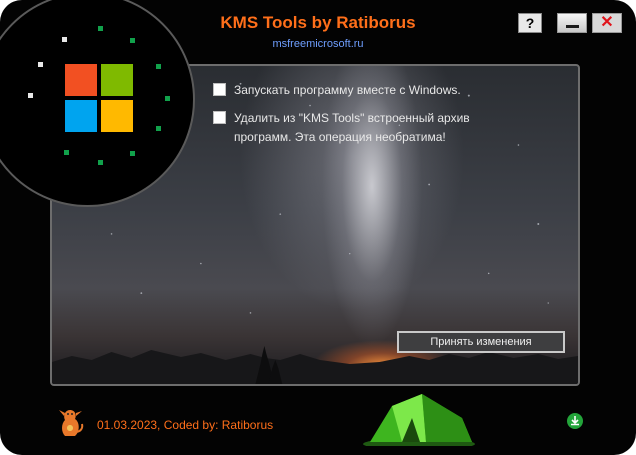 This screenshot has width=636, height=455. What do you see at coordinates (219, 89) in the screenshot?
I see `autostart-checkbox` at bounding box center [219, 89].